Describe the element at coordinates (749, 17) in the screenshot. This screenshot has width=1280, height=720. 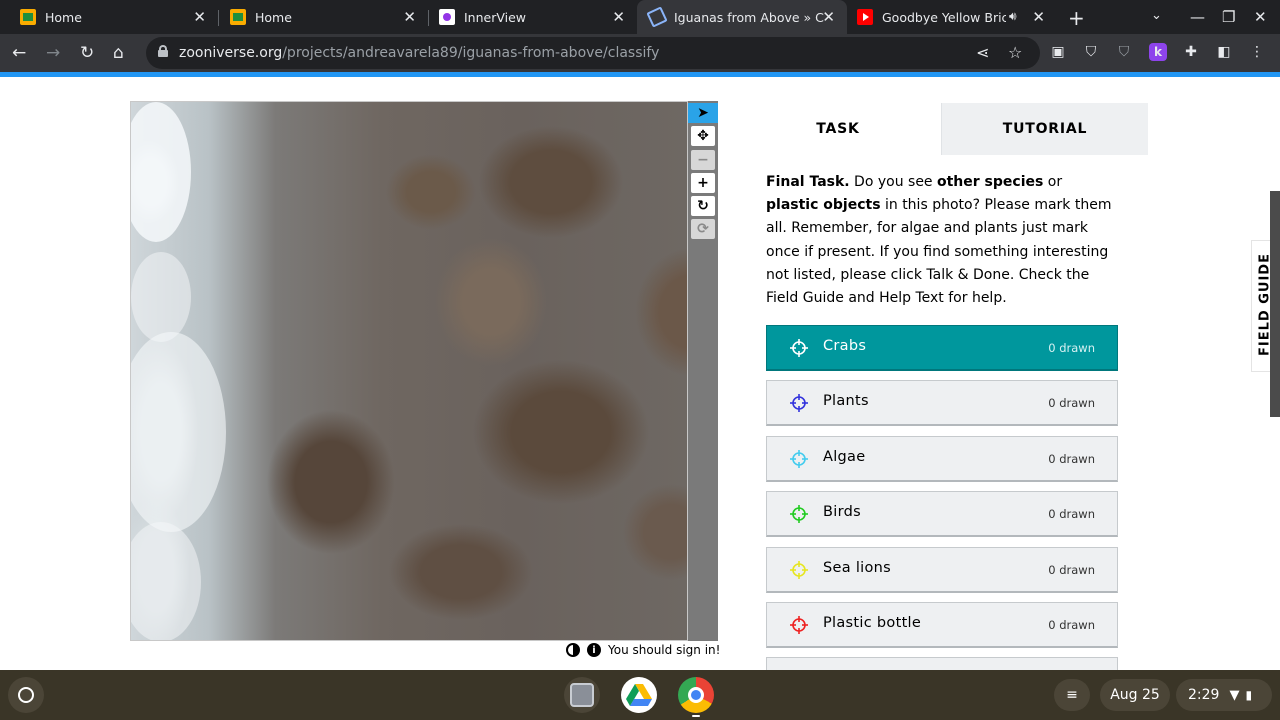
I see `tab-title: Iguanas from Above » Cla` at that location.